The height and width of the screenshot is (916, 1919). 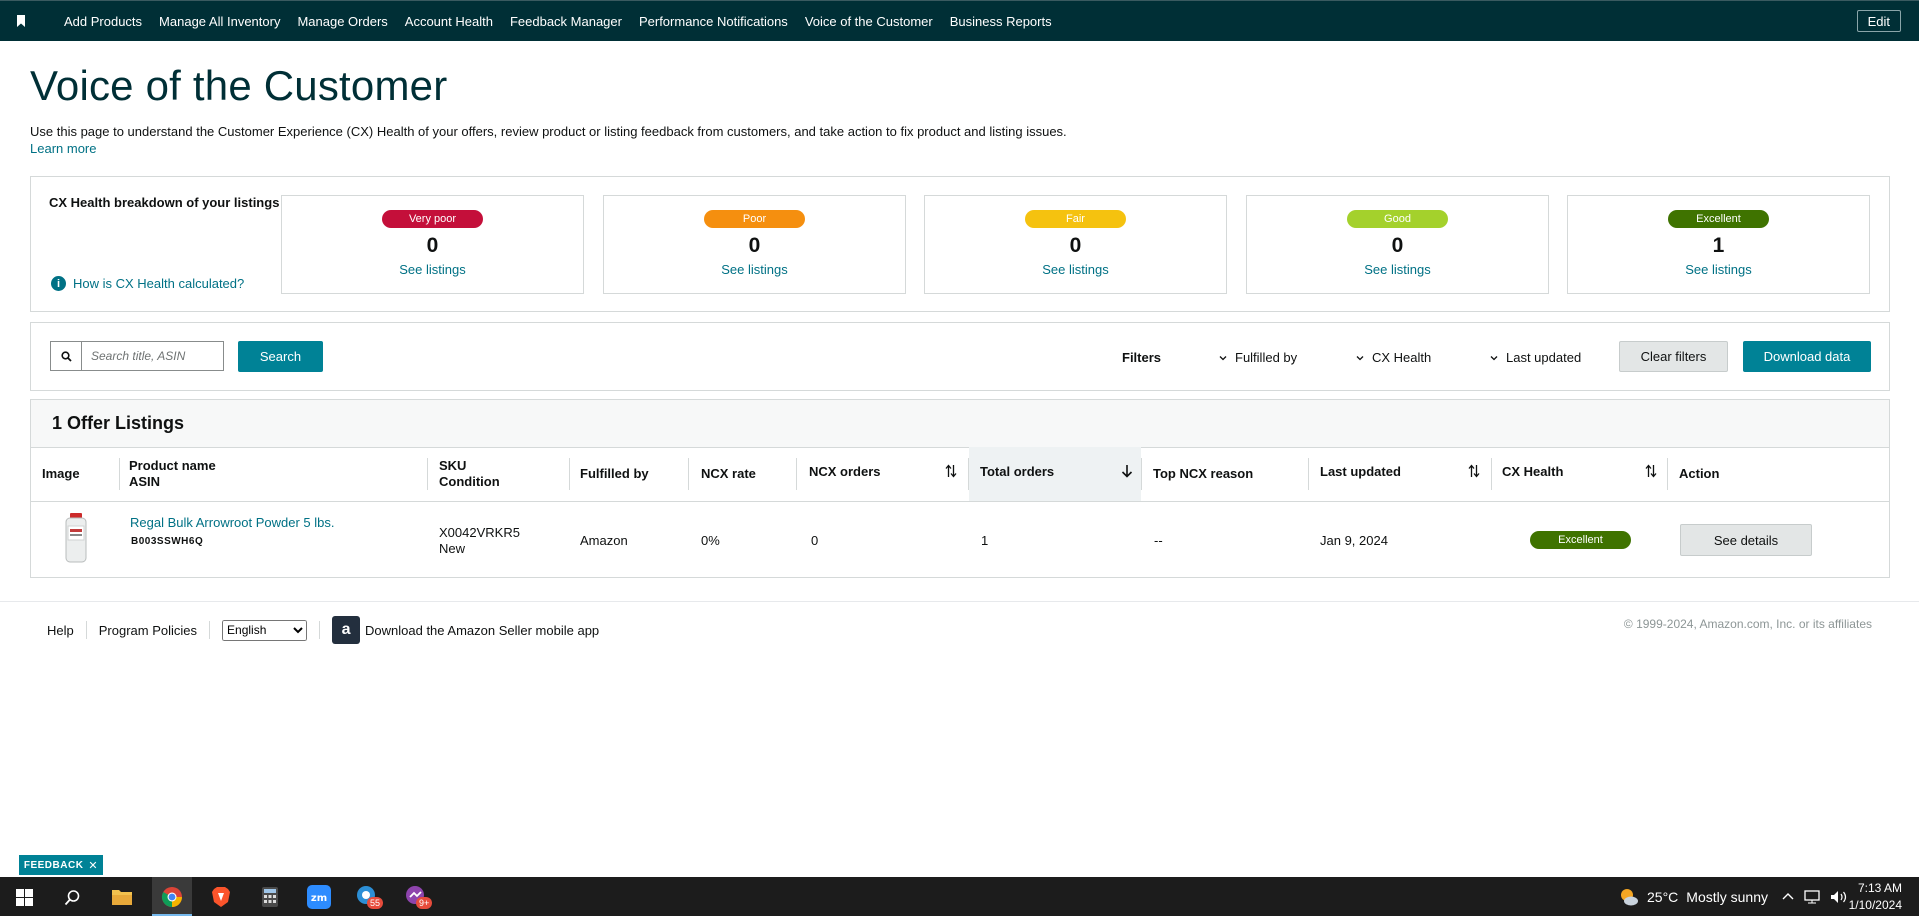 What do you see at coordinates (985, 540) in the screenshot?
I see `total-orders-value: 1` at bounding box center [985, 540].